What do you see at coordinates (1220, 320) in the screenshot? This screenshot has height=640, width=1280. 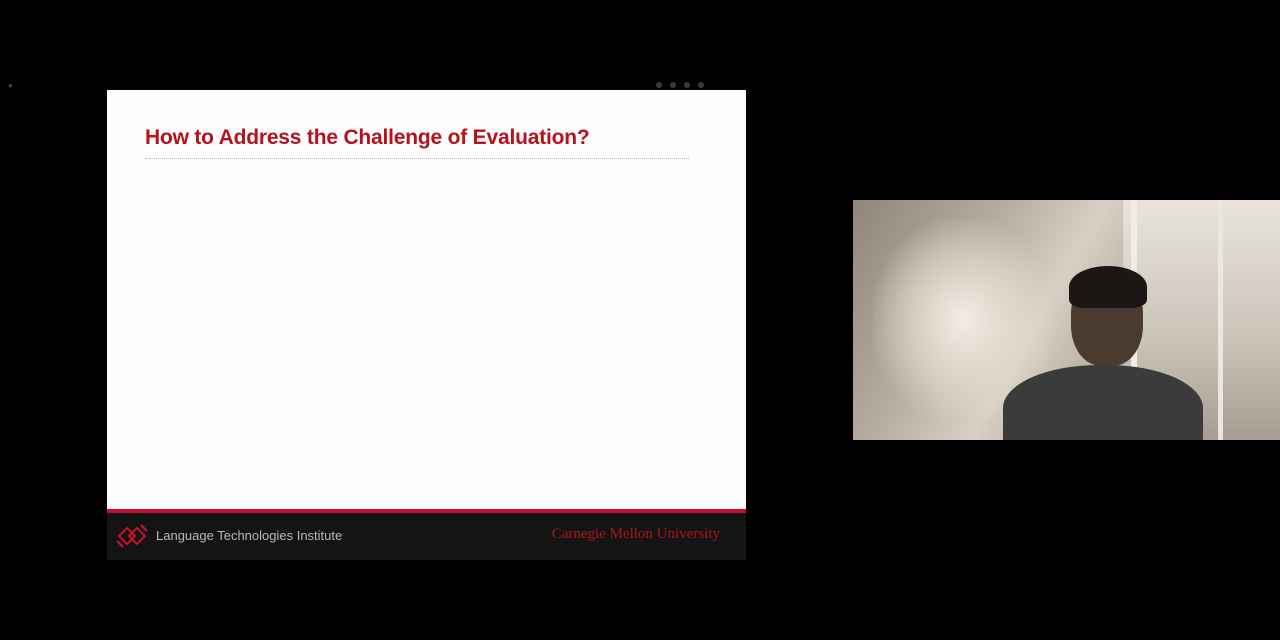 I see `webcam-window-frame` at bounding box center [1220, 320].